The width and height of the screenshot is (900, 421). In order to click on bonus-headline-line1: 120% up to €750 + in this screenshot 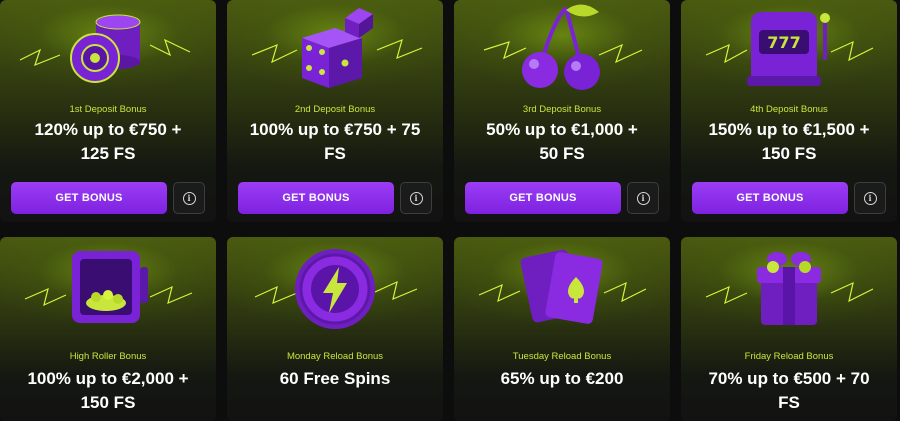, I will do `click(108, 129)`.